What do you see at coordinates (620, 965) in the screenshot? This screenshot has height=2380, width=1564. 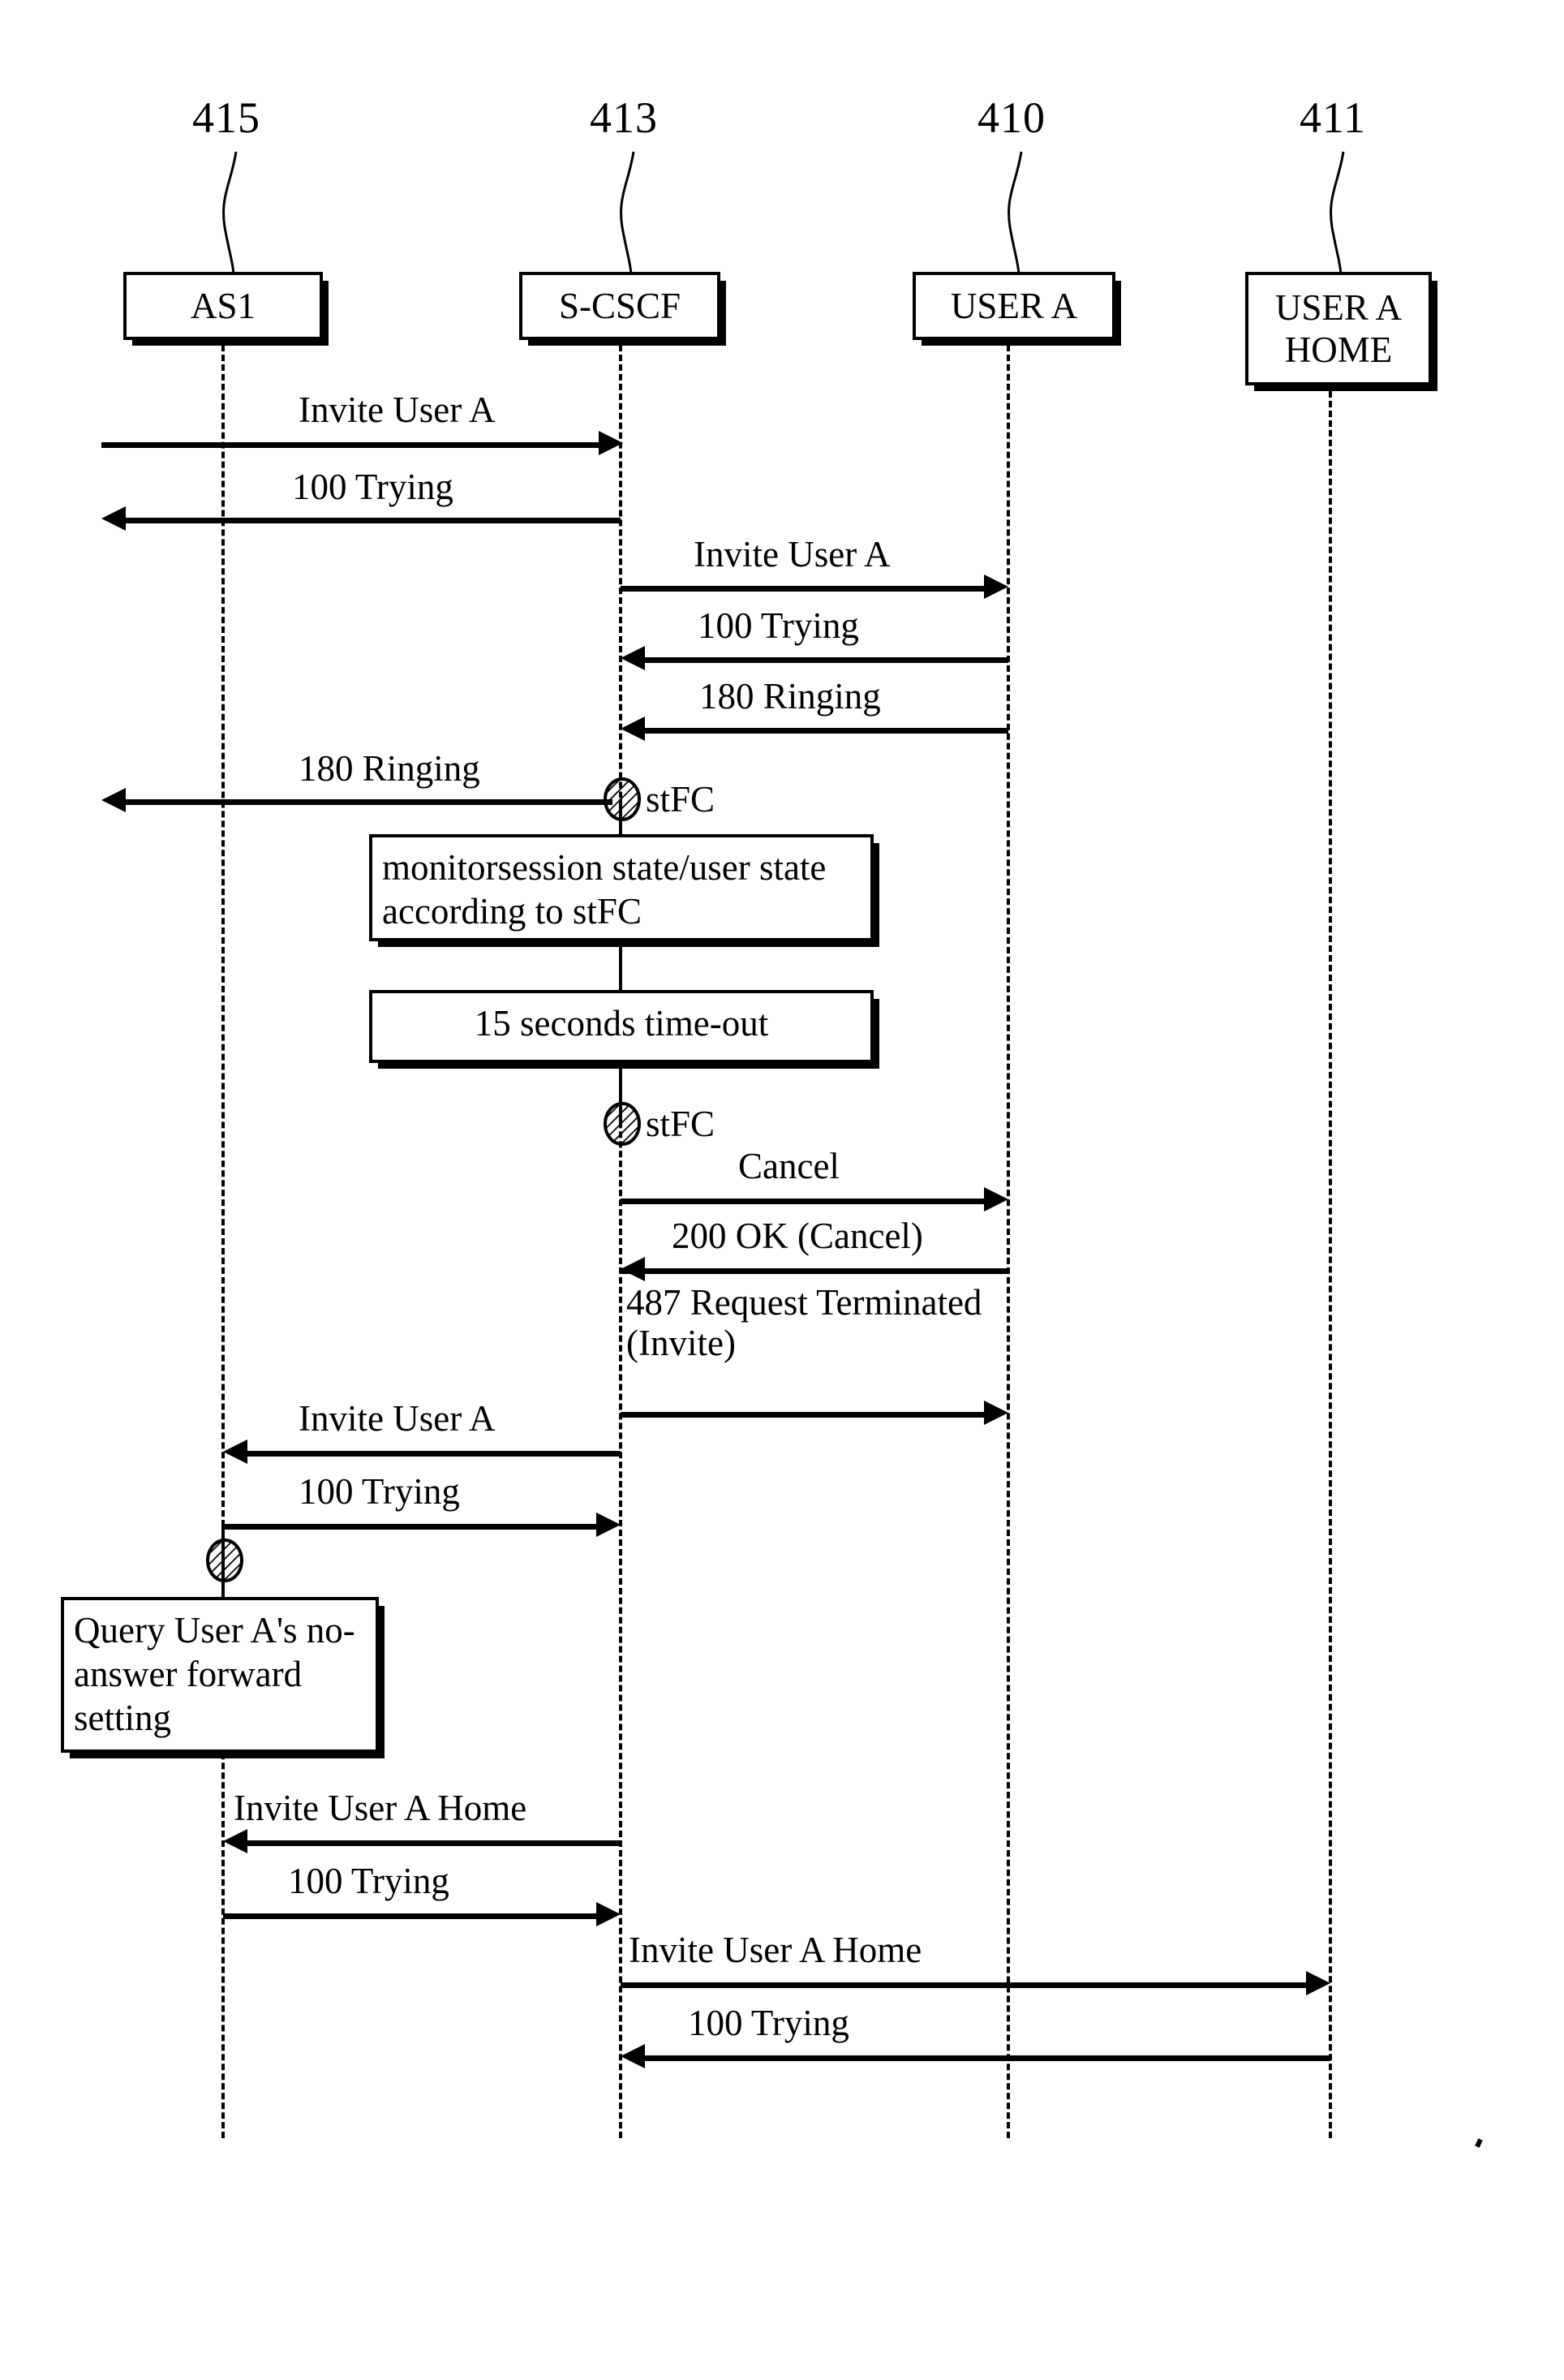 I see `lifeline-segment-s-cscf-between-notes` at bounding box center [620, 965].